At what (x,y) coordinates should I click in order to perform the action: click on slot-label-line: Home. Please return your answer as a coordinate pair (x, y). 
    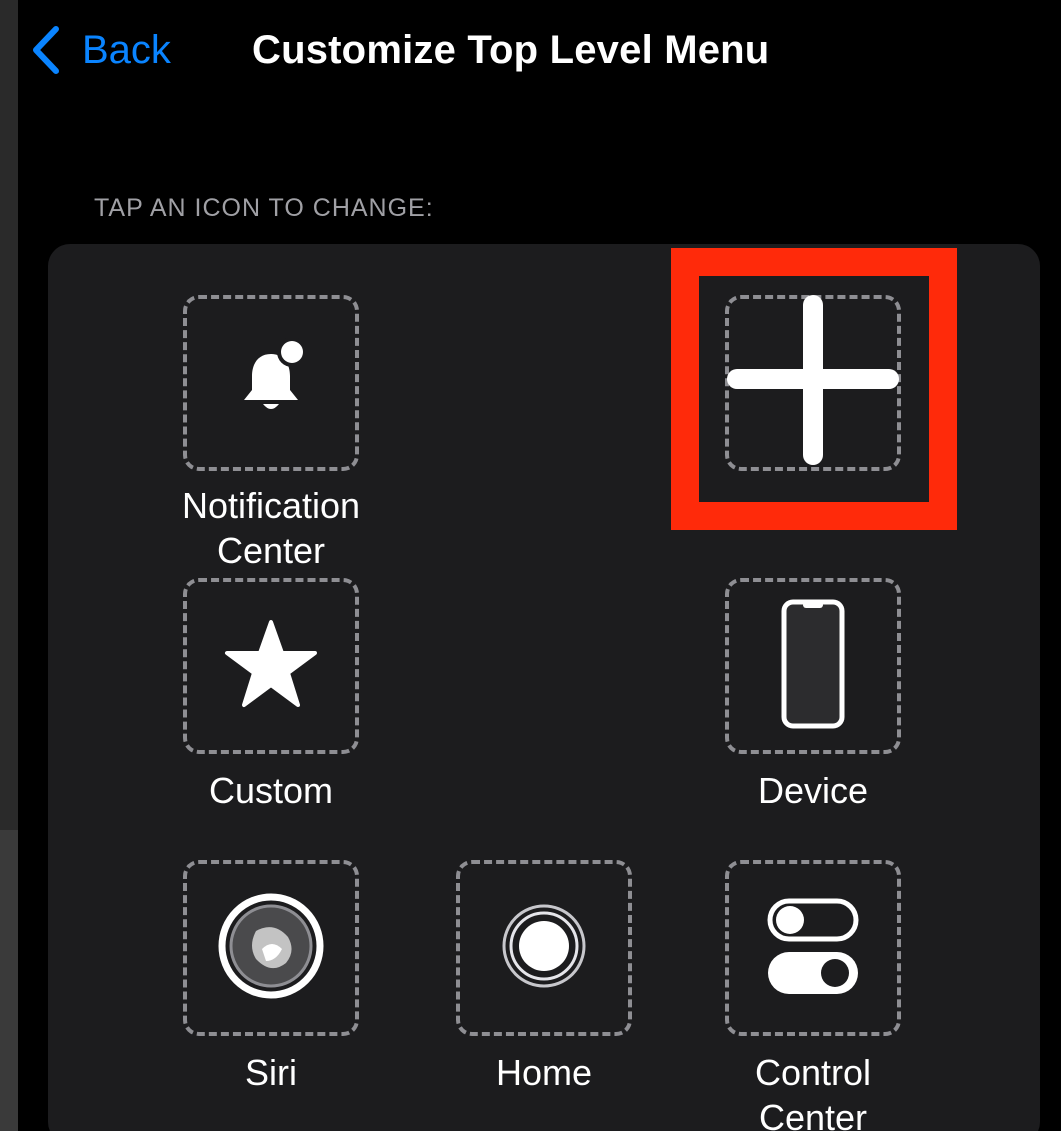
    Looking at the image, I should click on (544, 1072).